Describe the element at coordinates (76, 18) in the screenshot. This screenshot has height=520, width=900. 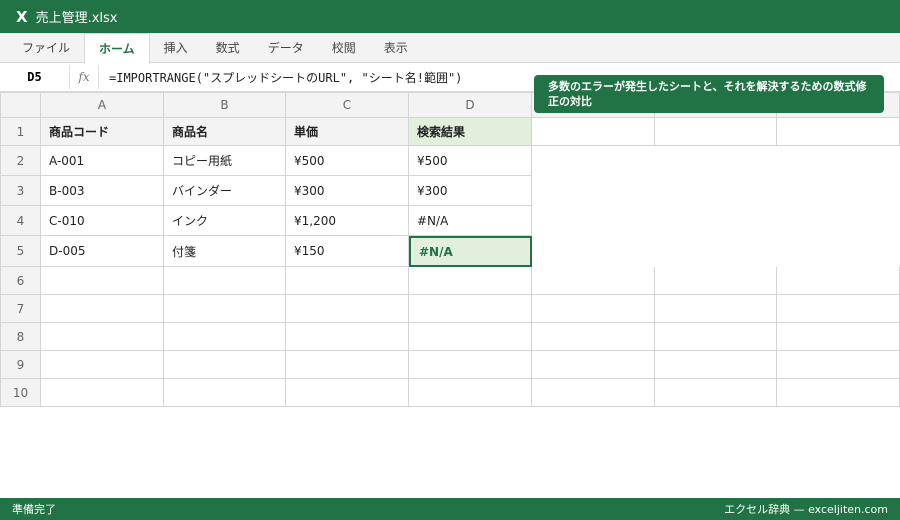
I see `file-name: 売上管理.xlsx` at that location.